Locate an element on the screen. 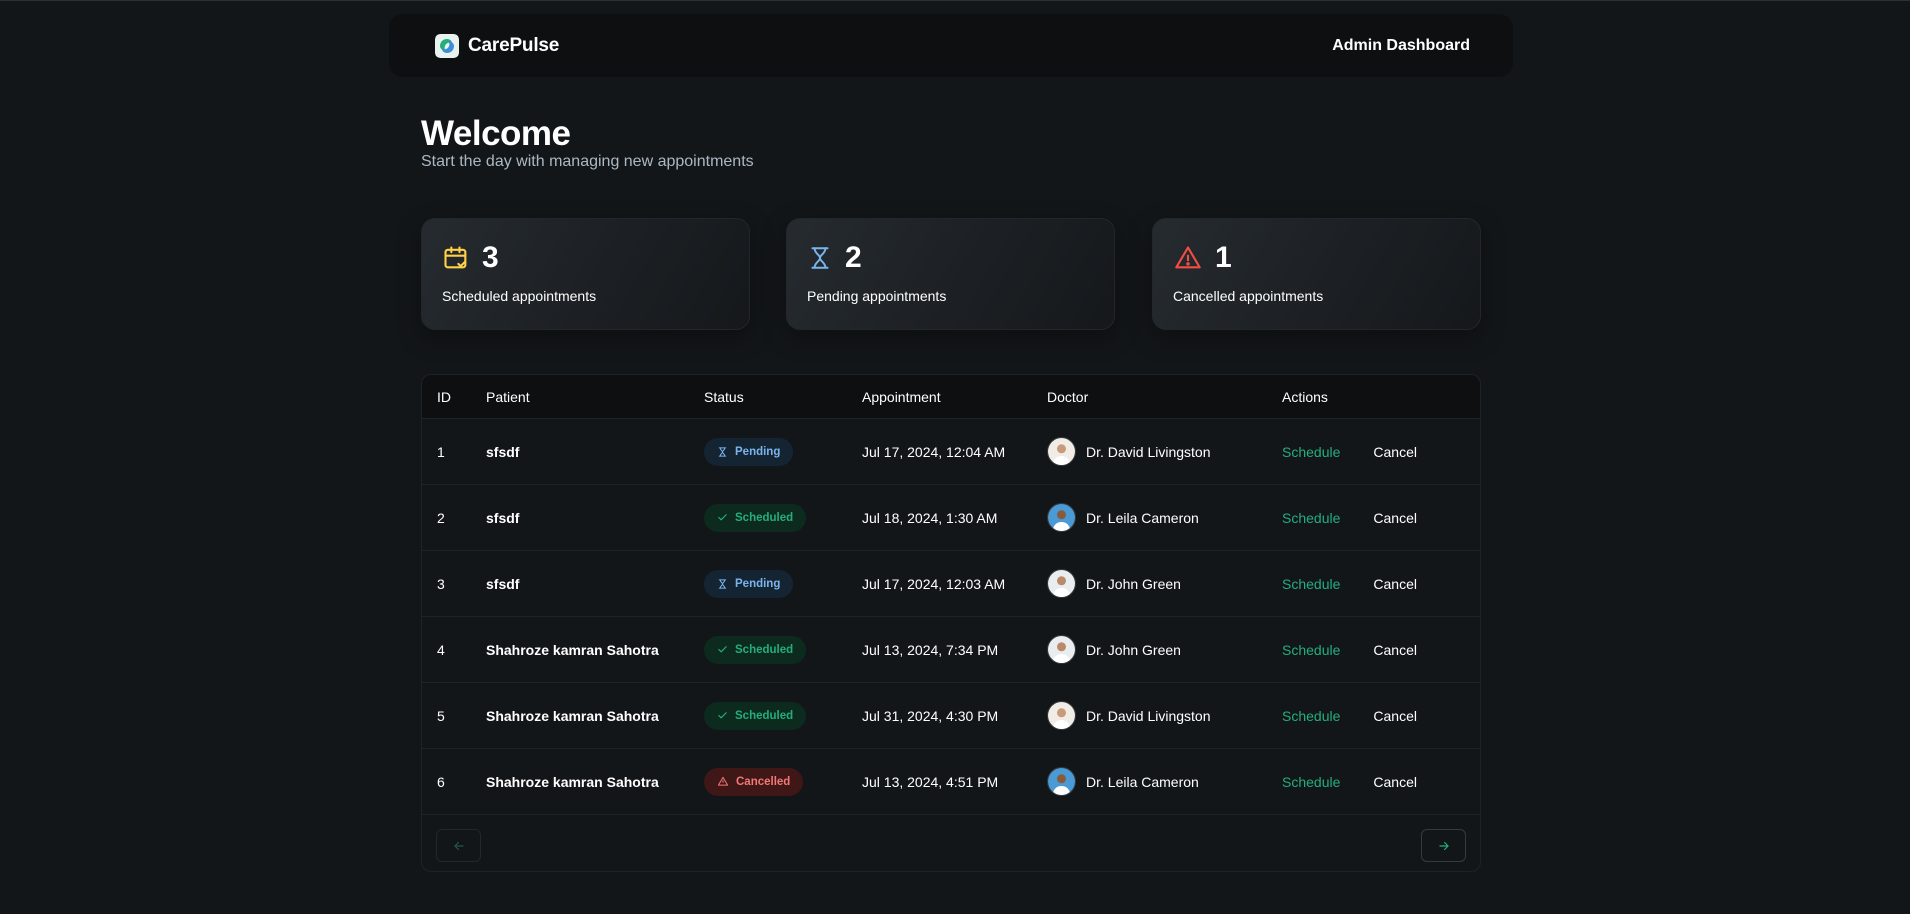 The height and width of the screenshot is (914, 1910). column-header-appointment: Appointment is located at coordinates (901, 396).